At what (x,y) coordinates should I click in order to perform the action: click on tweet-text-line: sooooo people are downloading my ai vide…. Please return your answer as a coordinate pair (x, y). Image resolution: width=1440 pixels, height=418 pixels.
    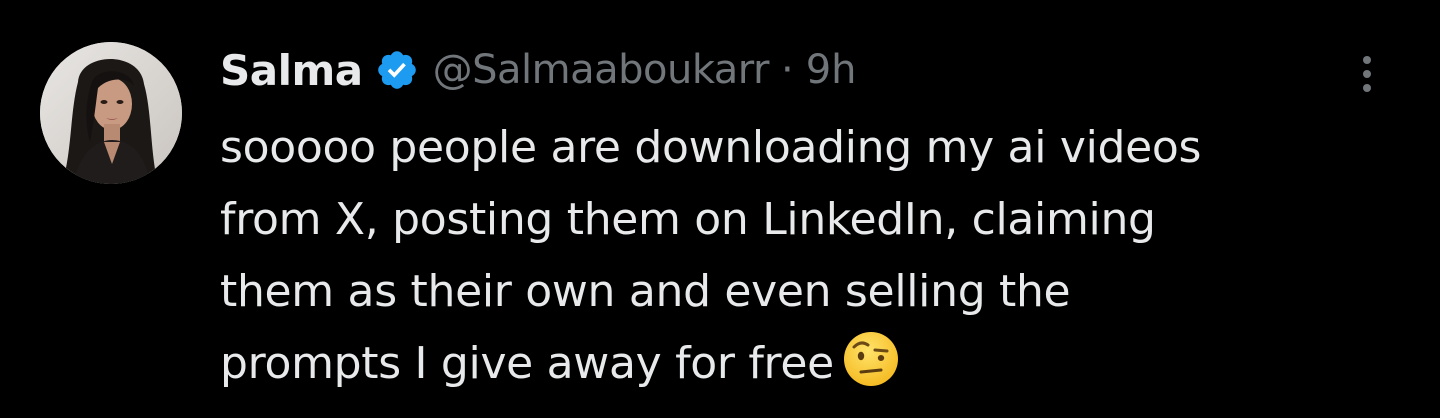
    Looking at the image, I should click on (711, 147).